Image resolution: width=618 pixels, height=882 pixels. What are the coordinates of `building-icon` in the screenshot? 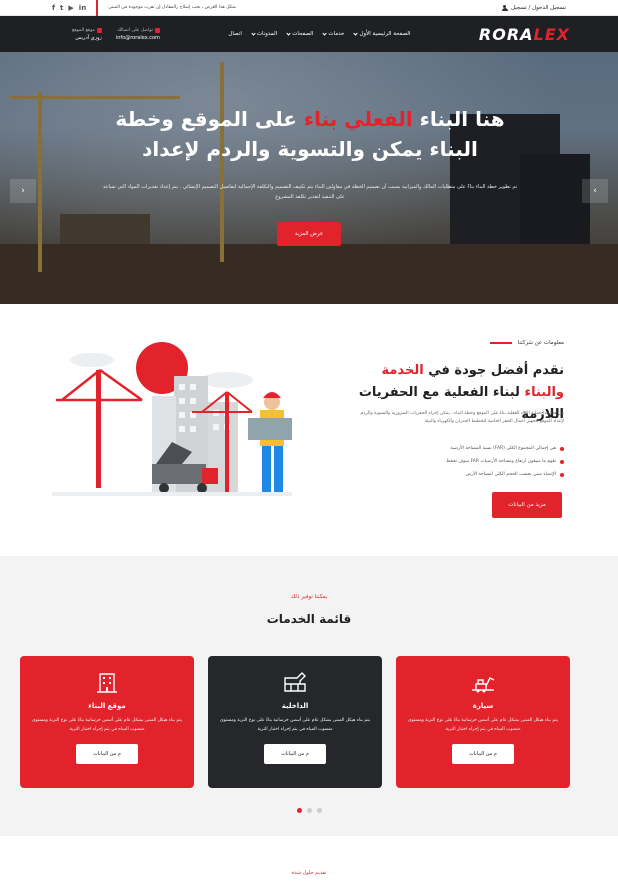 It's located at (107, 683).